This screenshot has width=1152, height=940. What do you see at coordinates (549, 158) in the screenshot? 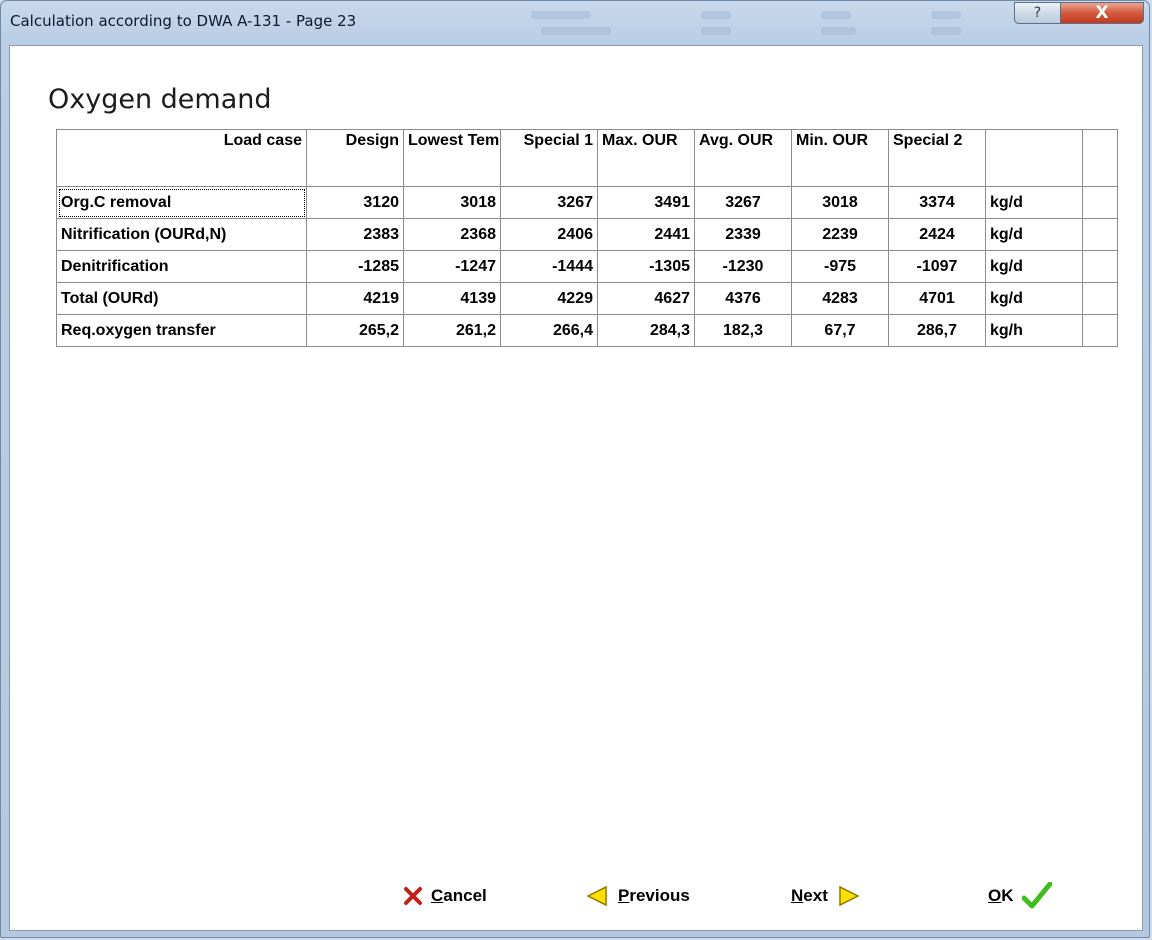
I see `column-header: Special 1` at bounding box center [549, 158].